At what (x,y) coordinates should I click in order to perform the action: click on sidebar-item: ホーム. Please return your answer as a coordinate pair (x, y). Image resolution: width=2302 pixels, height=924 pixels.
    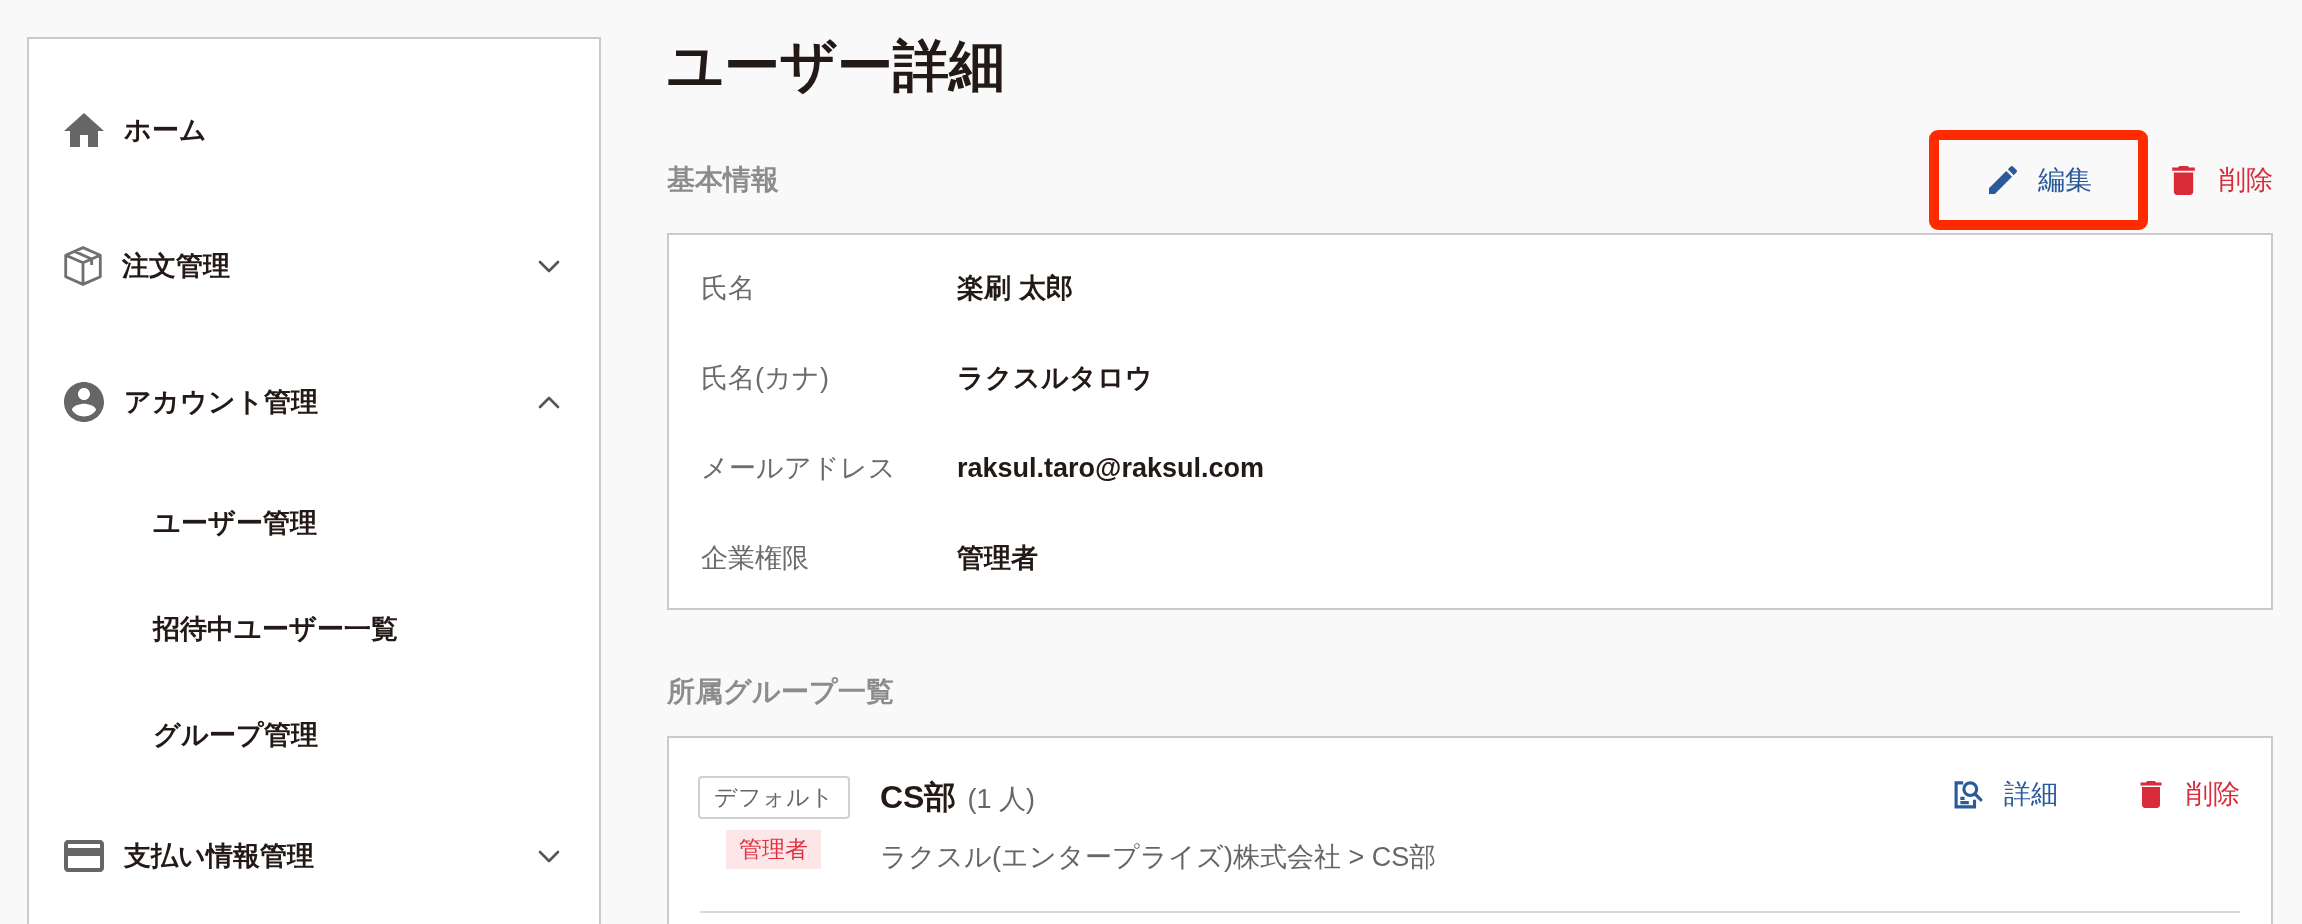
    Looking at the image, I should click on (135, 130).